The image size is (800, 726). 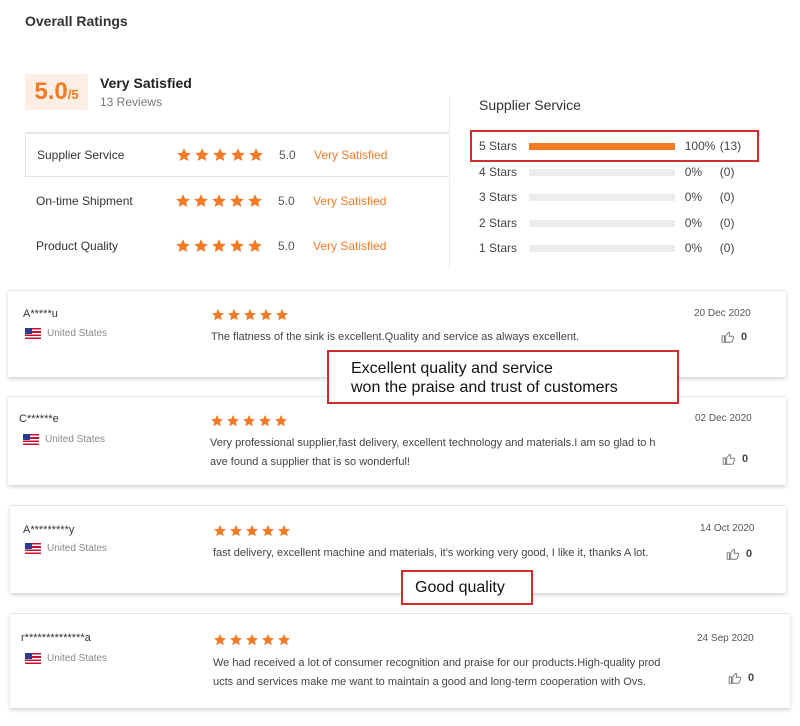 I want to click on callout-line: Good quality, so click(x=460, y=587).